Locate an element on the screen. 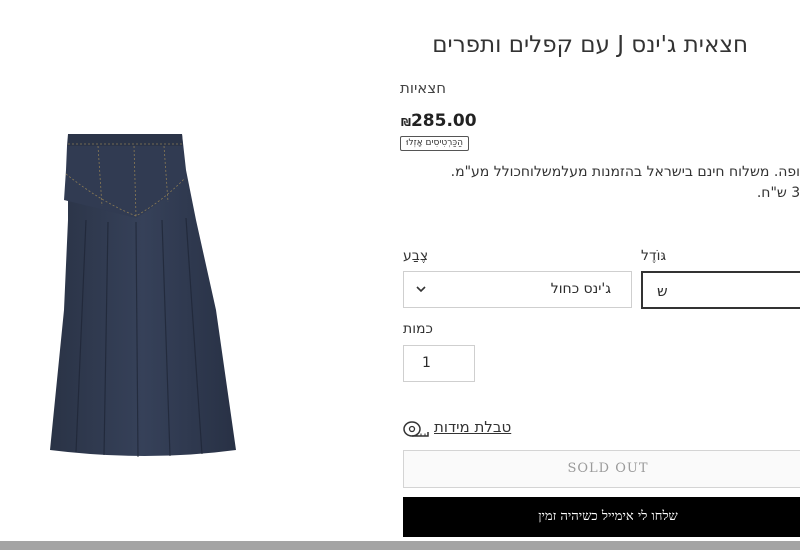  product-title: חצאית ג'ינס J עם קפלים ותפרים is located at coordinates (590, 45).